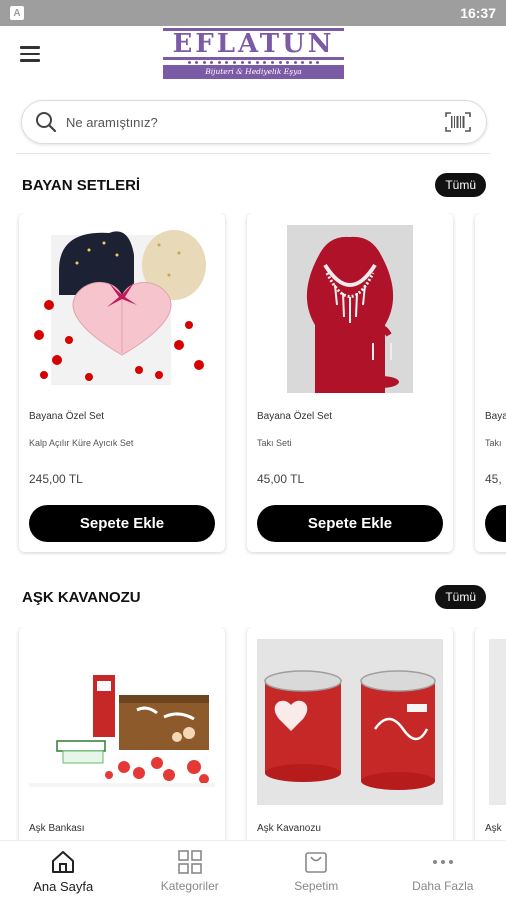 The height and width of the screenshot is (900, 506). I want to click on header-divider, so click(253, 153).